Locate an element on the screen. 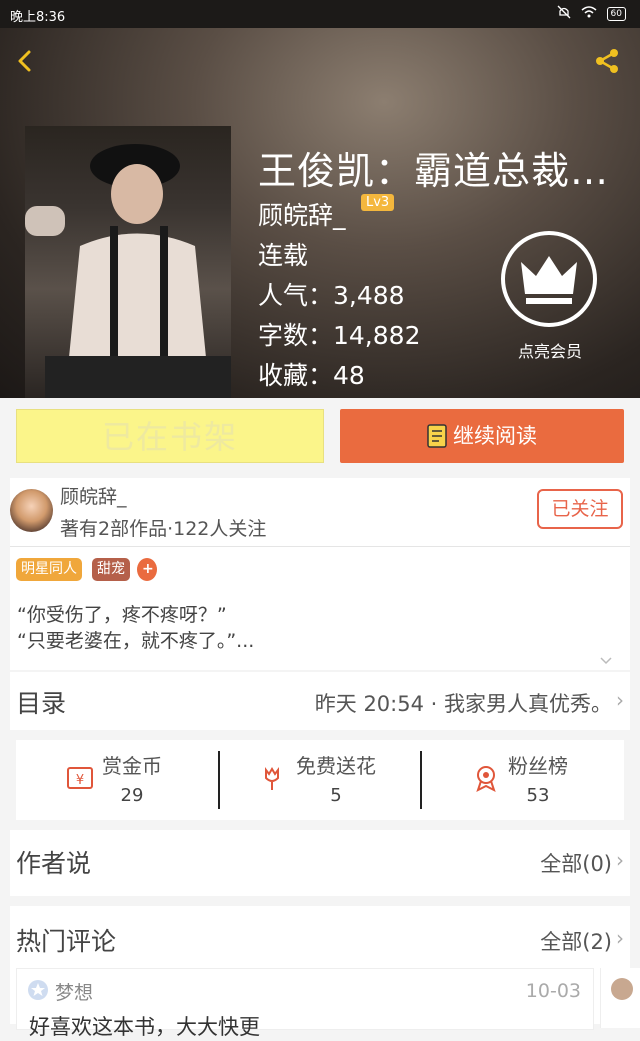 The image size is (640, 1041). toc-latest-chapter: 昨天 20:54 · 我家男人真优秀。 is located at coordinates (463, 704).